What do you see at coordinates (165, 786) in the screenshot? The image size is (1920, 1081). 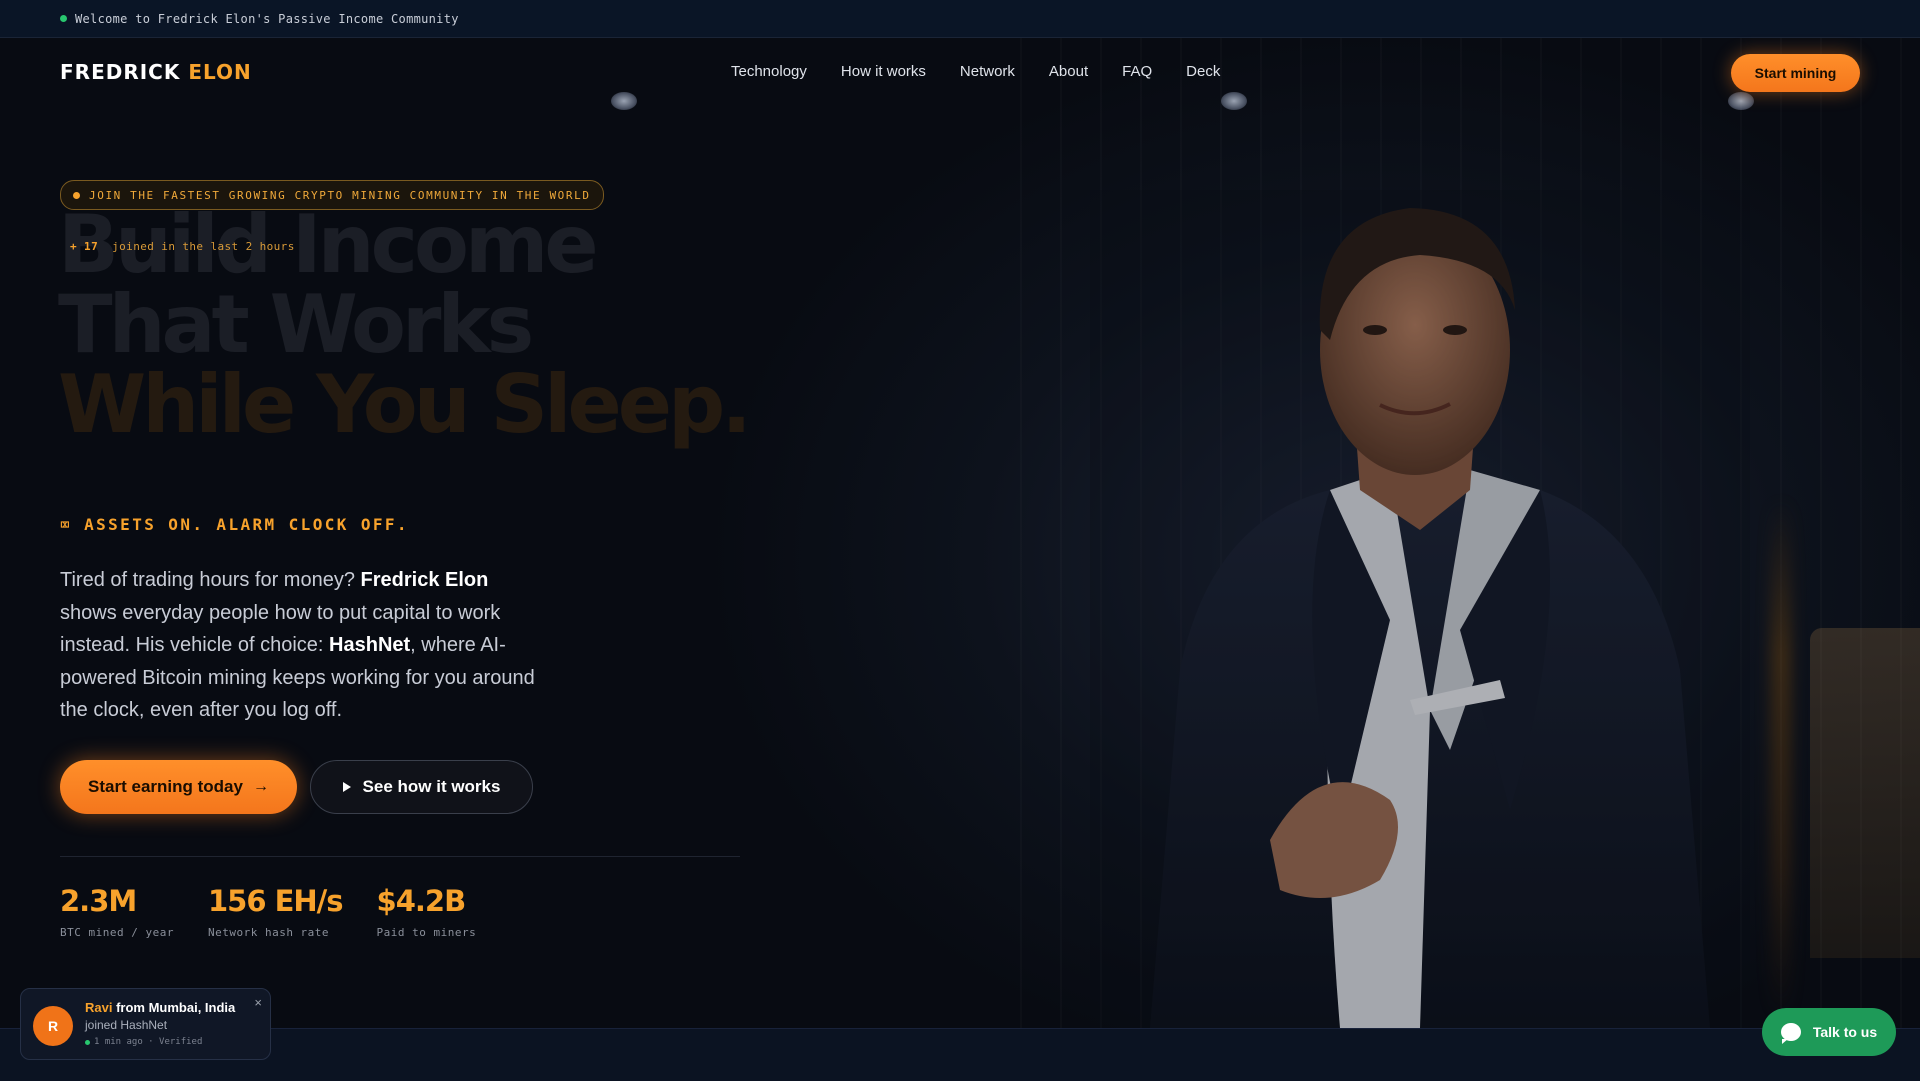 I see `start-earning-label: Start earning today` at bounding box center [165, 786].